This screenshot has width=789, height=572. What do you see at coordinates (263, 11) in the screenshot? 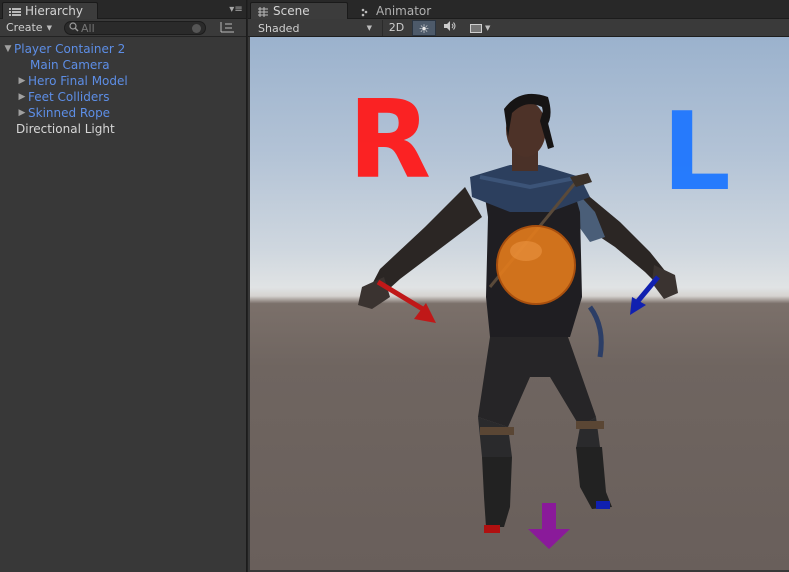
I see `scene-grid-icon` at bounding box center [263, 11].